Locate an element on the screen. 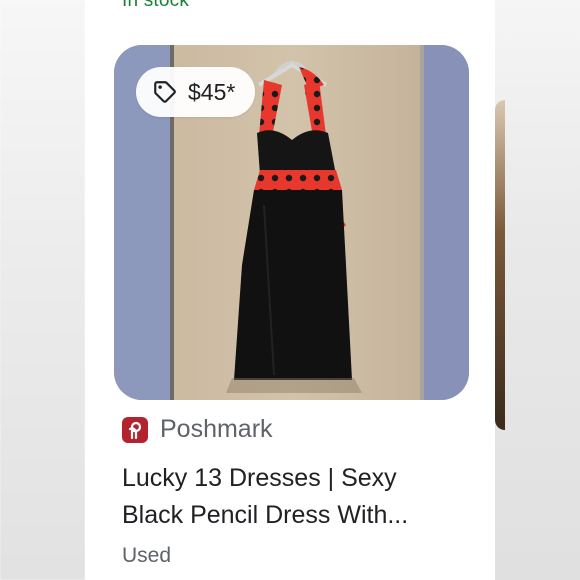 Image resolution: width=580 pixels, height=580 pixels. next-card-image-edge is located at coordinates (500, 265).